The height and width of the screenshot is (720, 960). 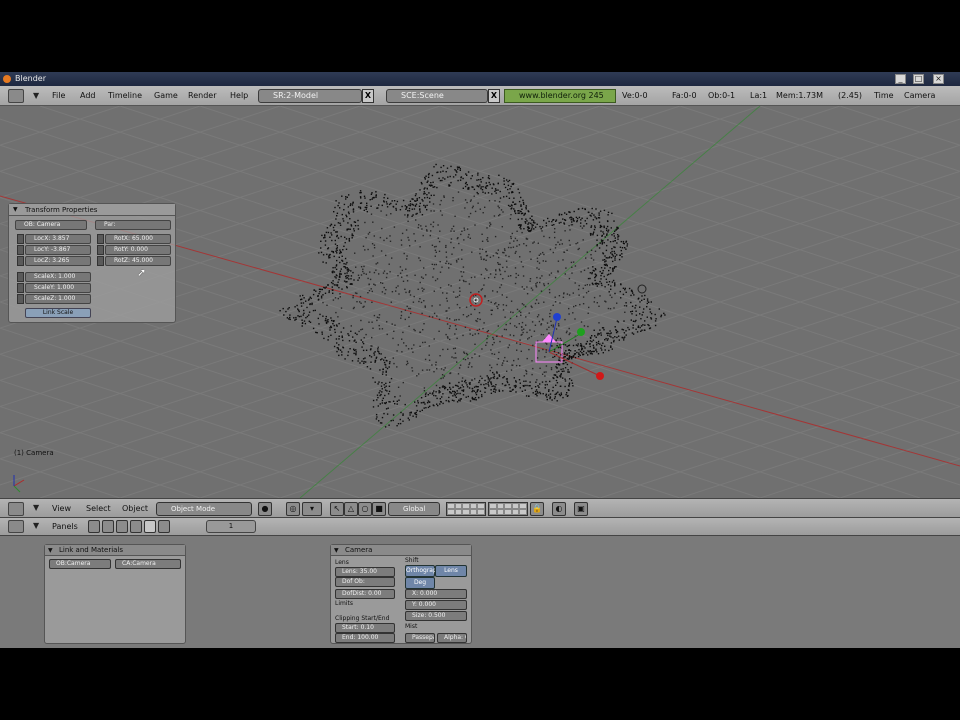 What do you see at coordinates (420, 638) in the screenshot?
I see `passepartout-button: Passepartout` at bounding box center [420, 638].